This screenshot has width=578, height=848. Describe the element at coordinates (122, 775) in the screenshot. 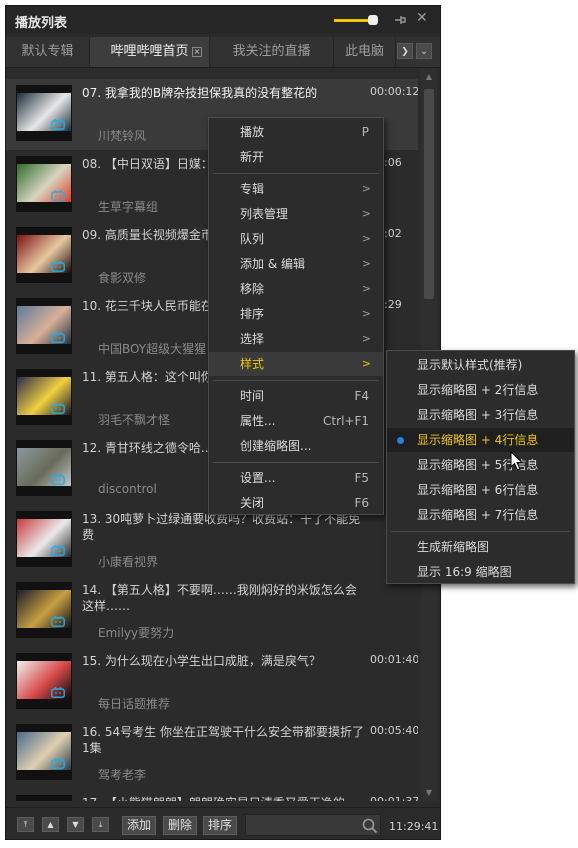

I see `video-uploader: 驾考老李` at that location.